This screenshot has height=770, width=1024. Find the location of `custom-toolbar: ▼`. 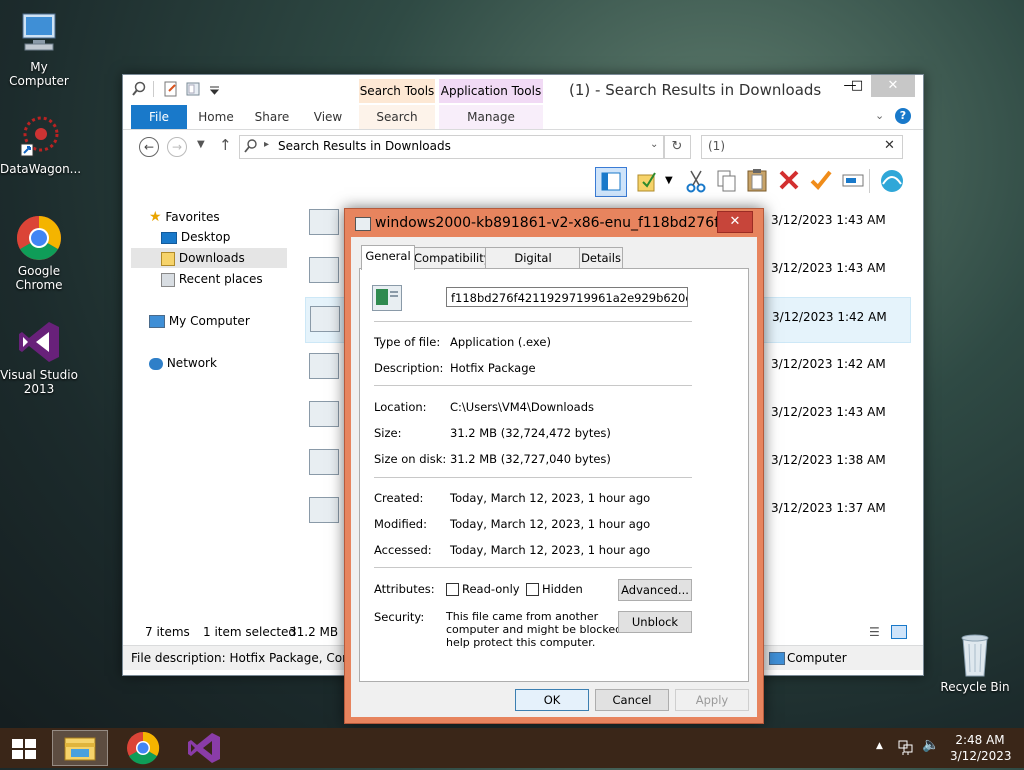

custom-toolbar: ▼ is located at coordinates (523, 182).